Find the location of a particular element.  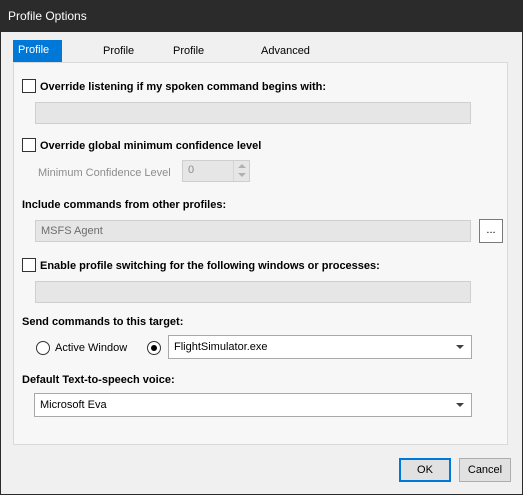

include-commands-label: Include commands from other profiles: is located at coordinates (124, 205).